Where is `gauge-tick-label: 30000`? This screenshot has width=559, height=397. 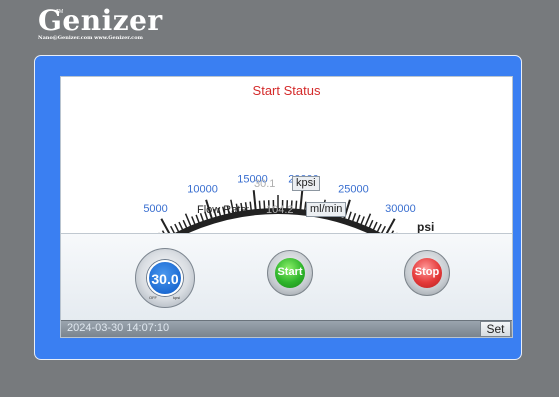
gauge-tick-label: 30000 is located at coordinates (400, 209).